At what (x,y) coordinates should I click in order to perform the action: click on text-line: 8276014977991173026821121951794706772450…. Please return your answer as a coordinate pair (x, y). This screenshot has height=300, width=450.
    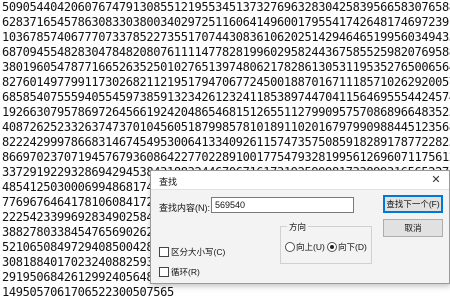
    Looking at the image, I should click on (226, 82).